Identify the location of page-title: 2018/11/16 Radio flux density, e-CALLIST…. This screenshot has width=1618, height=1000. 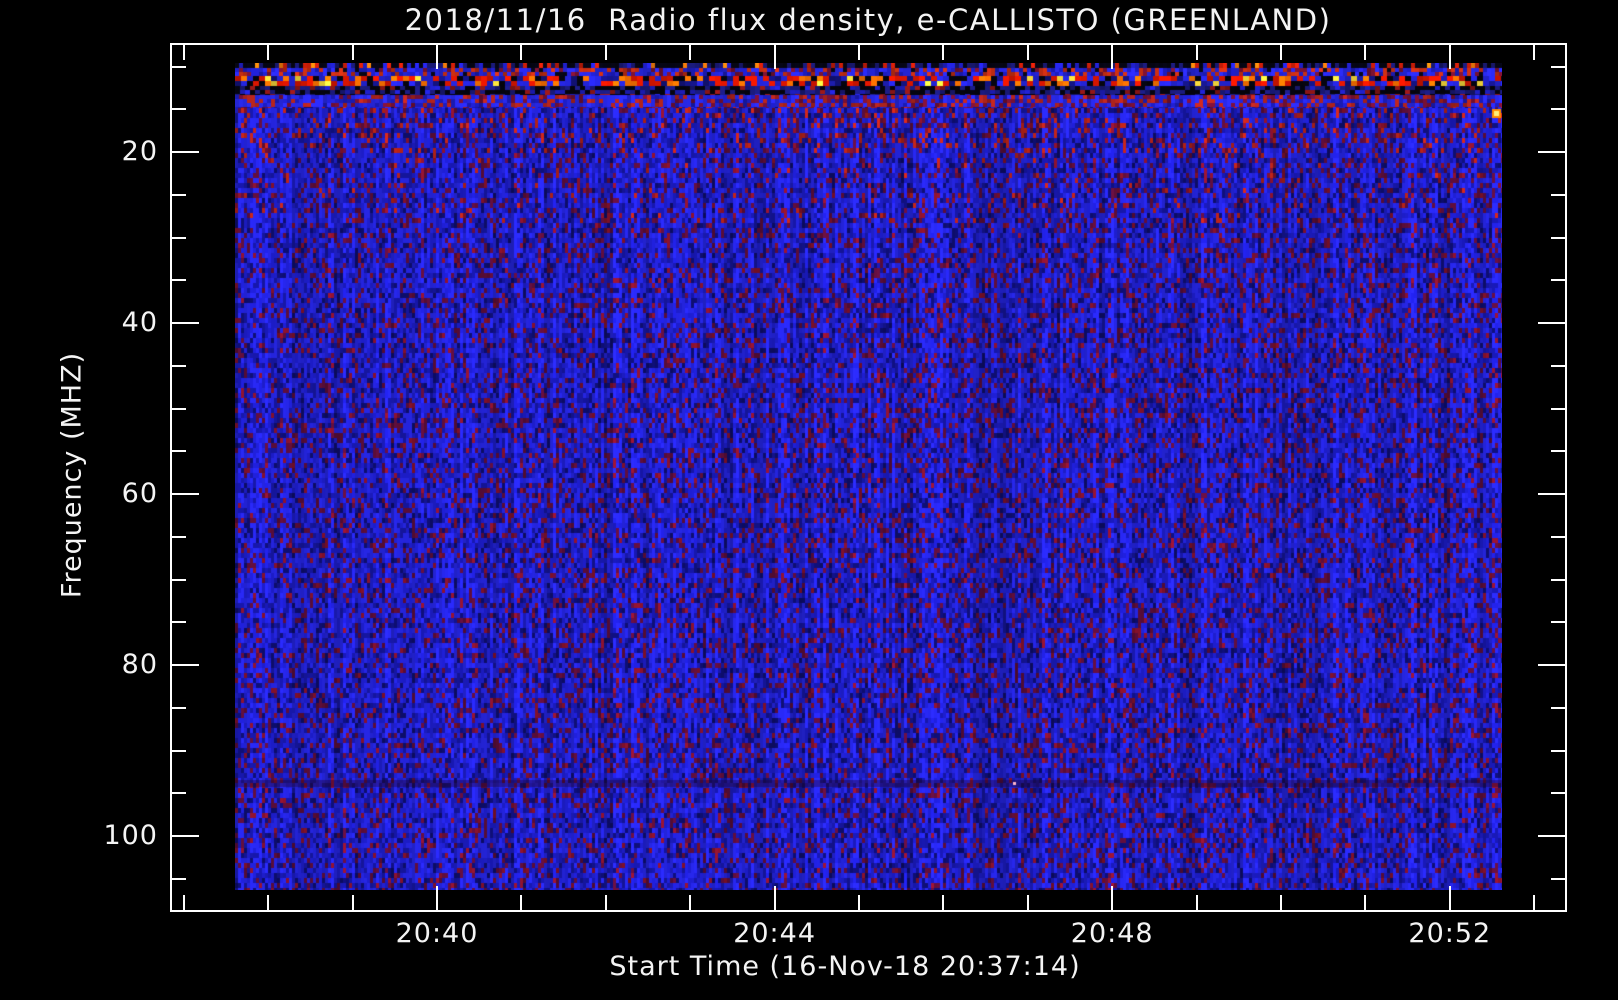
(868, 20).